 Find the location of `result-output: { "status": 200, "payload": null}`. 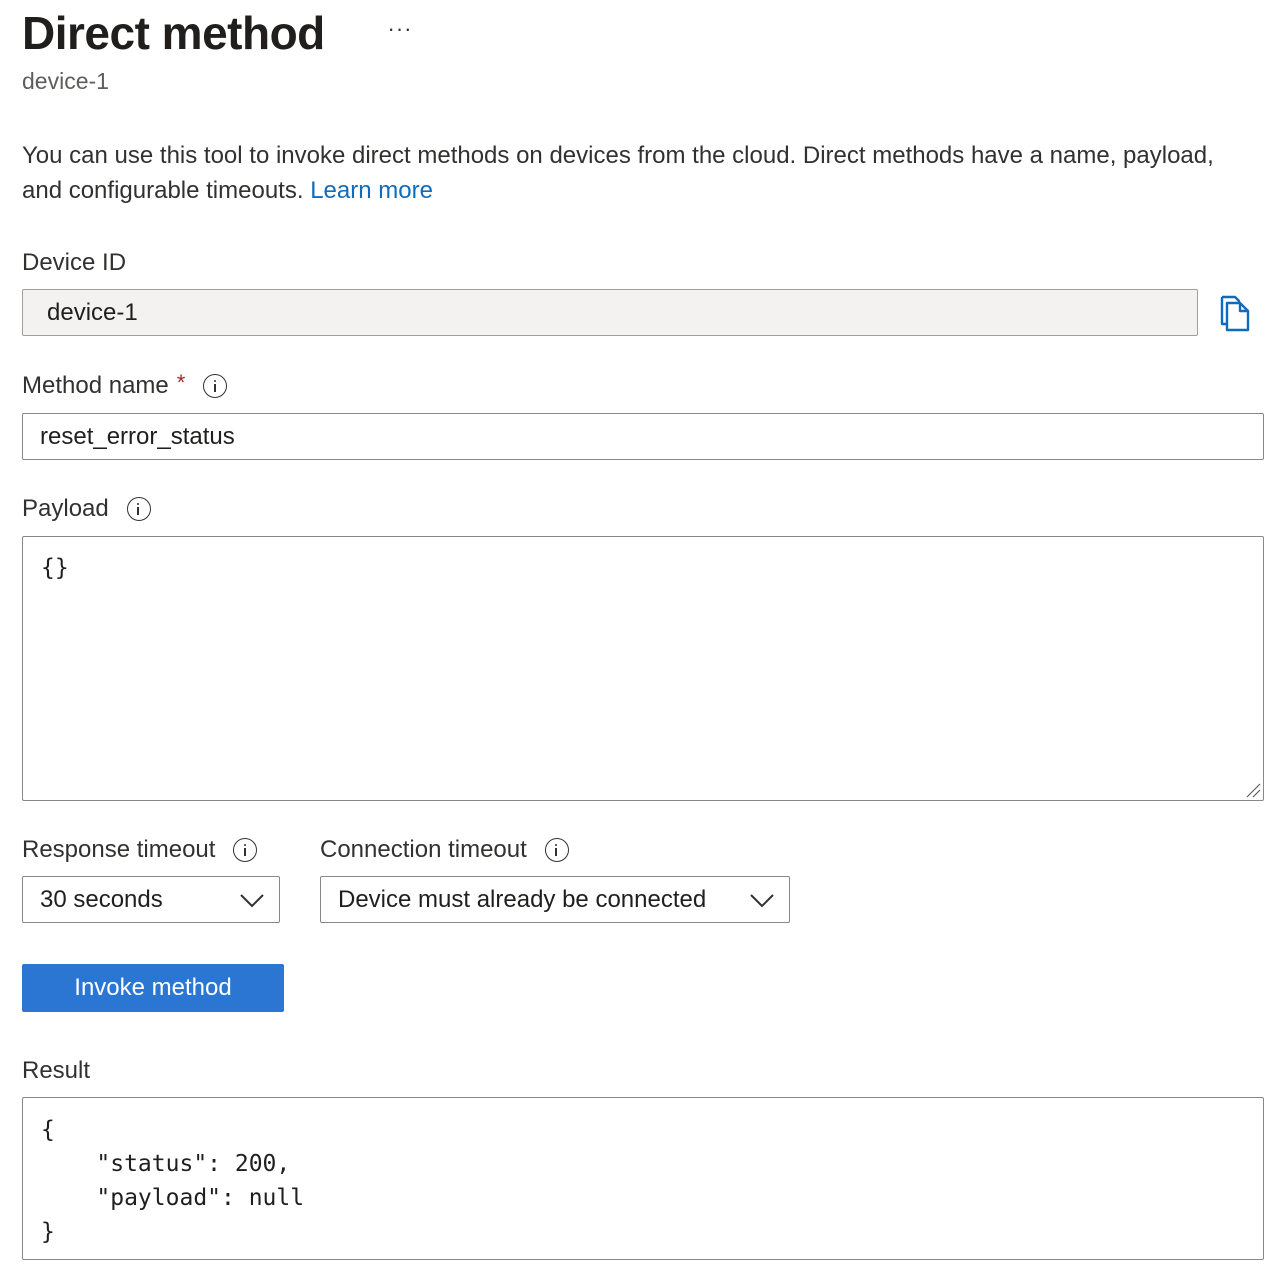

result-output: { "status": 200, "payload": null} is located at coordinates (643, 1178).